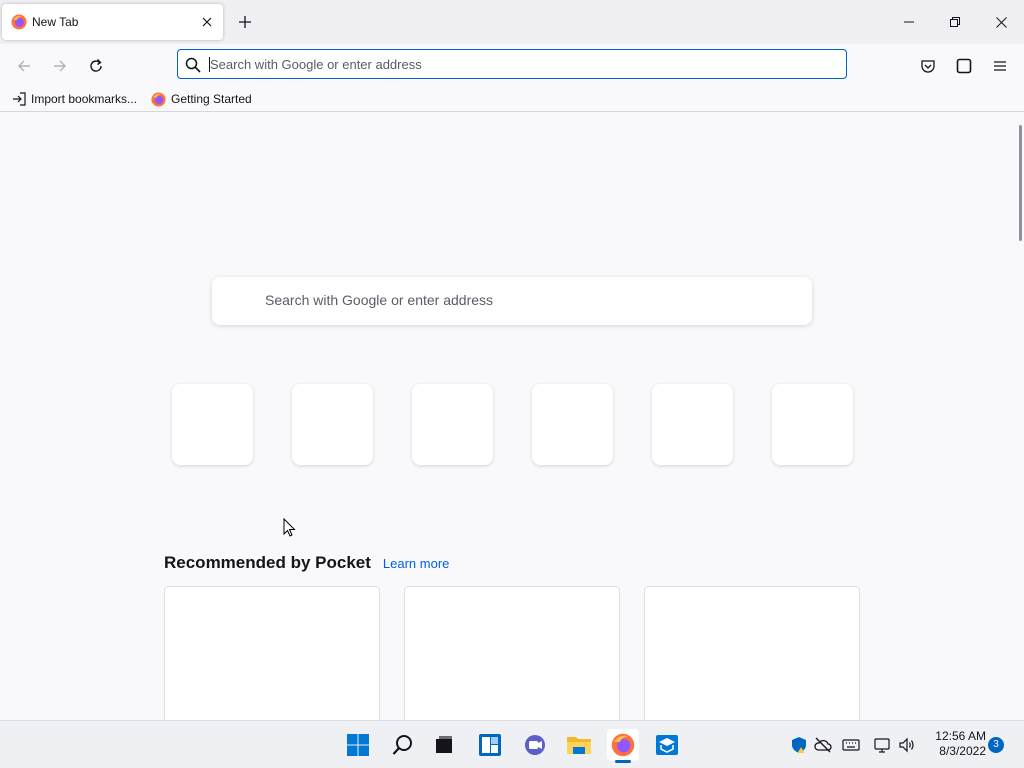 Image resolution: width=1024 pixels, height=768 pixels. I want to click on store-button, so click(667, 745).